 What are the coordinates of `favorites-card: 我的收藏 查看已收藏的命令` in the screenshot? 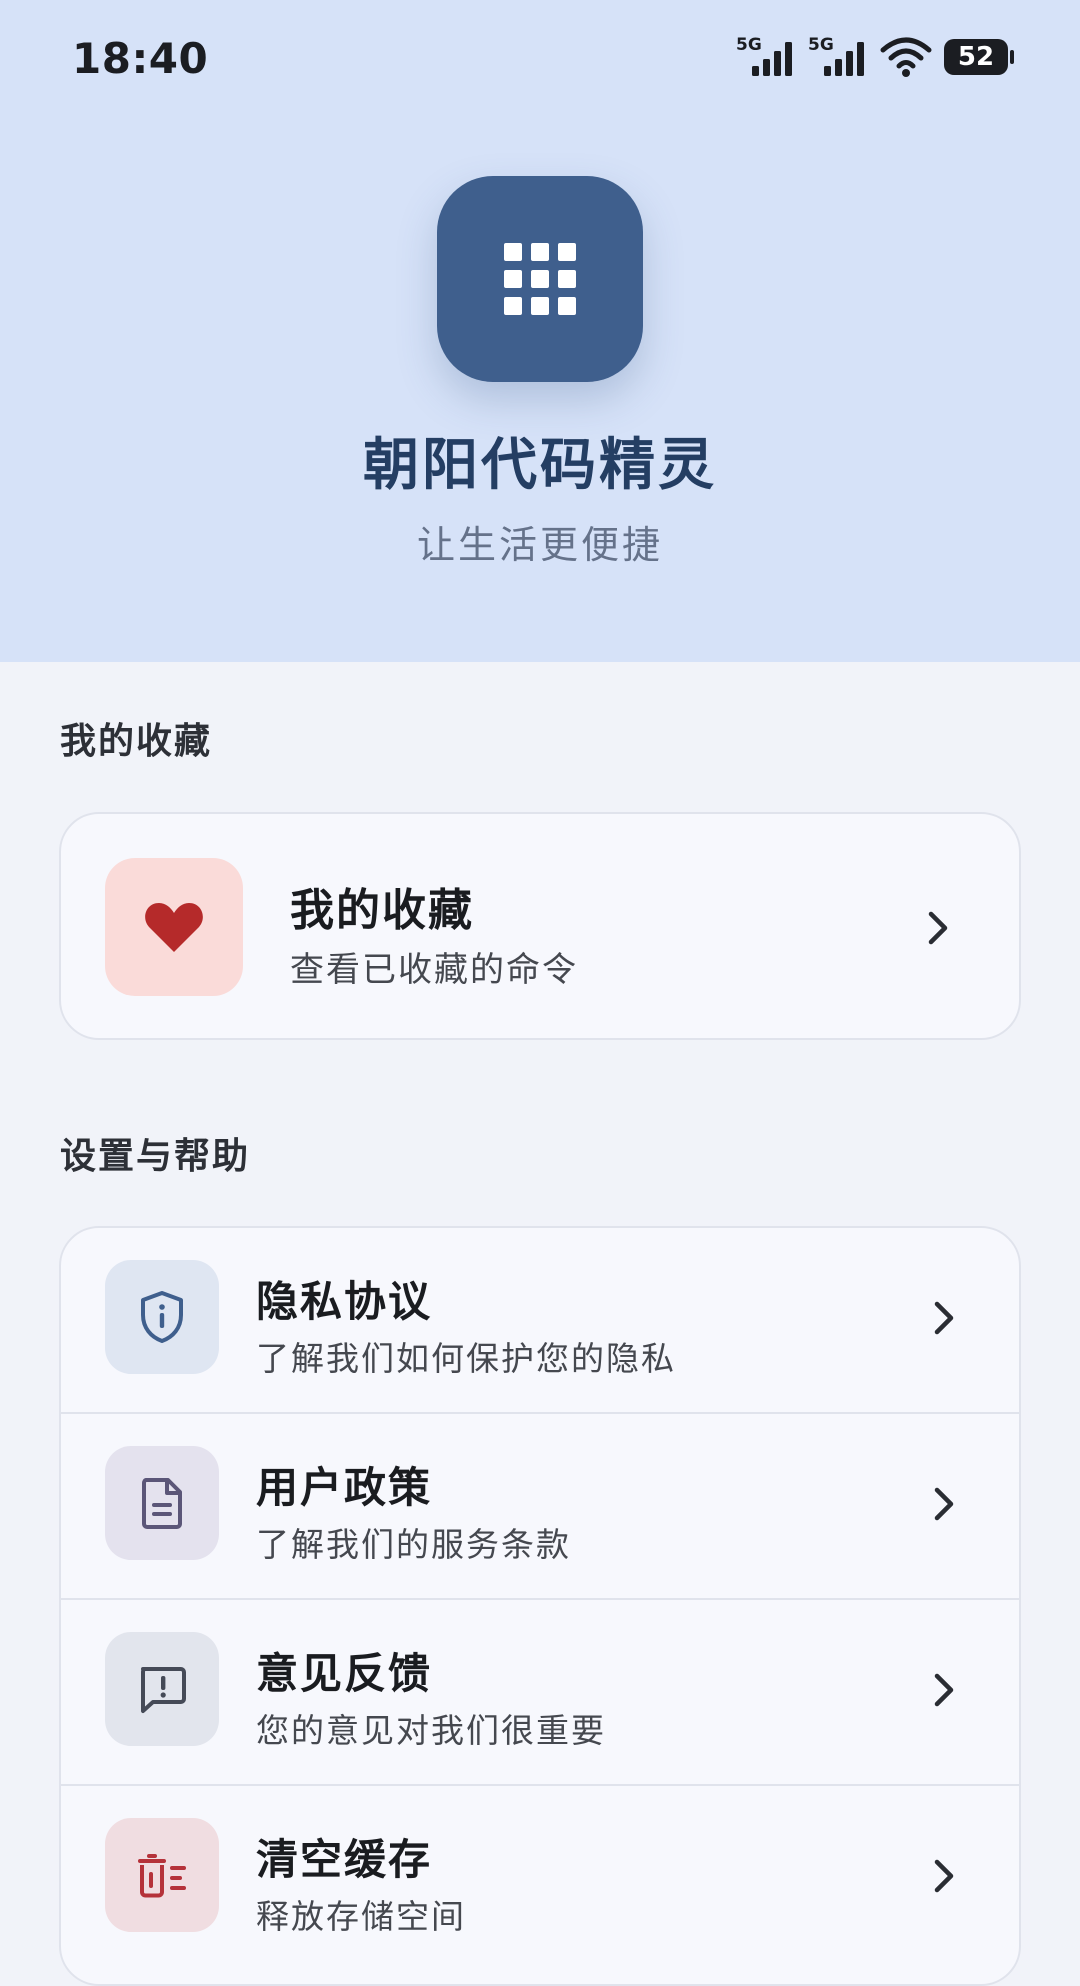 It's located at (540, 926).